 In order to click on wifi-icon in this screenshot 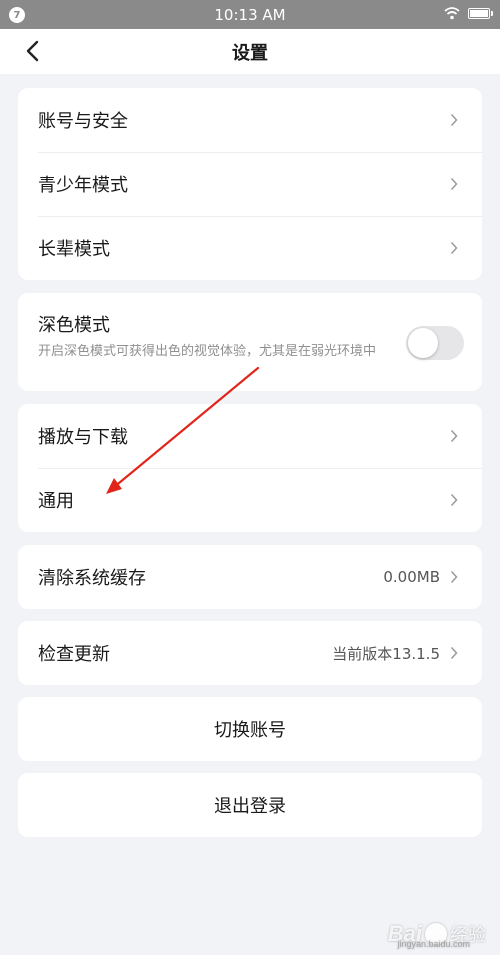, I will do `click(452, 13)`.